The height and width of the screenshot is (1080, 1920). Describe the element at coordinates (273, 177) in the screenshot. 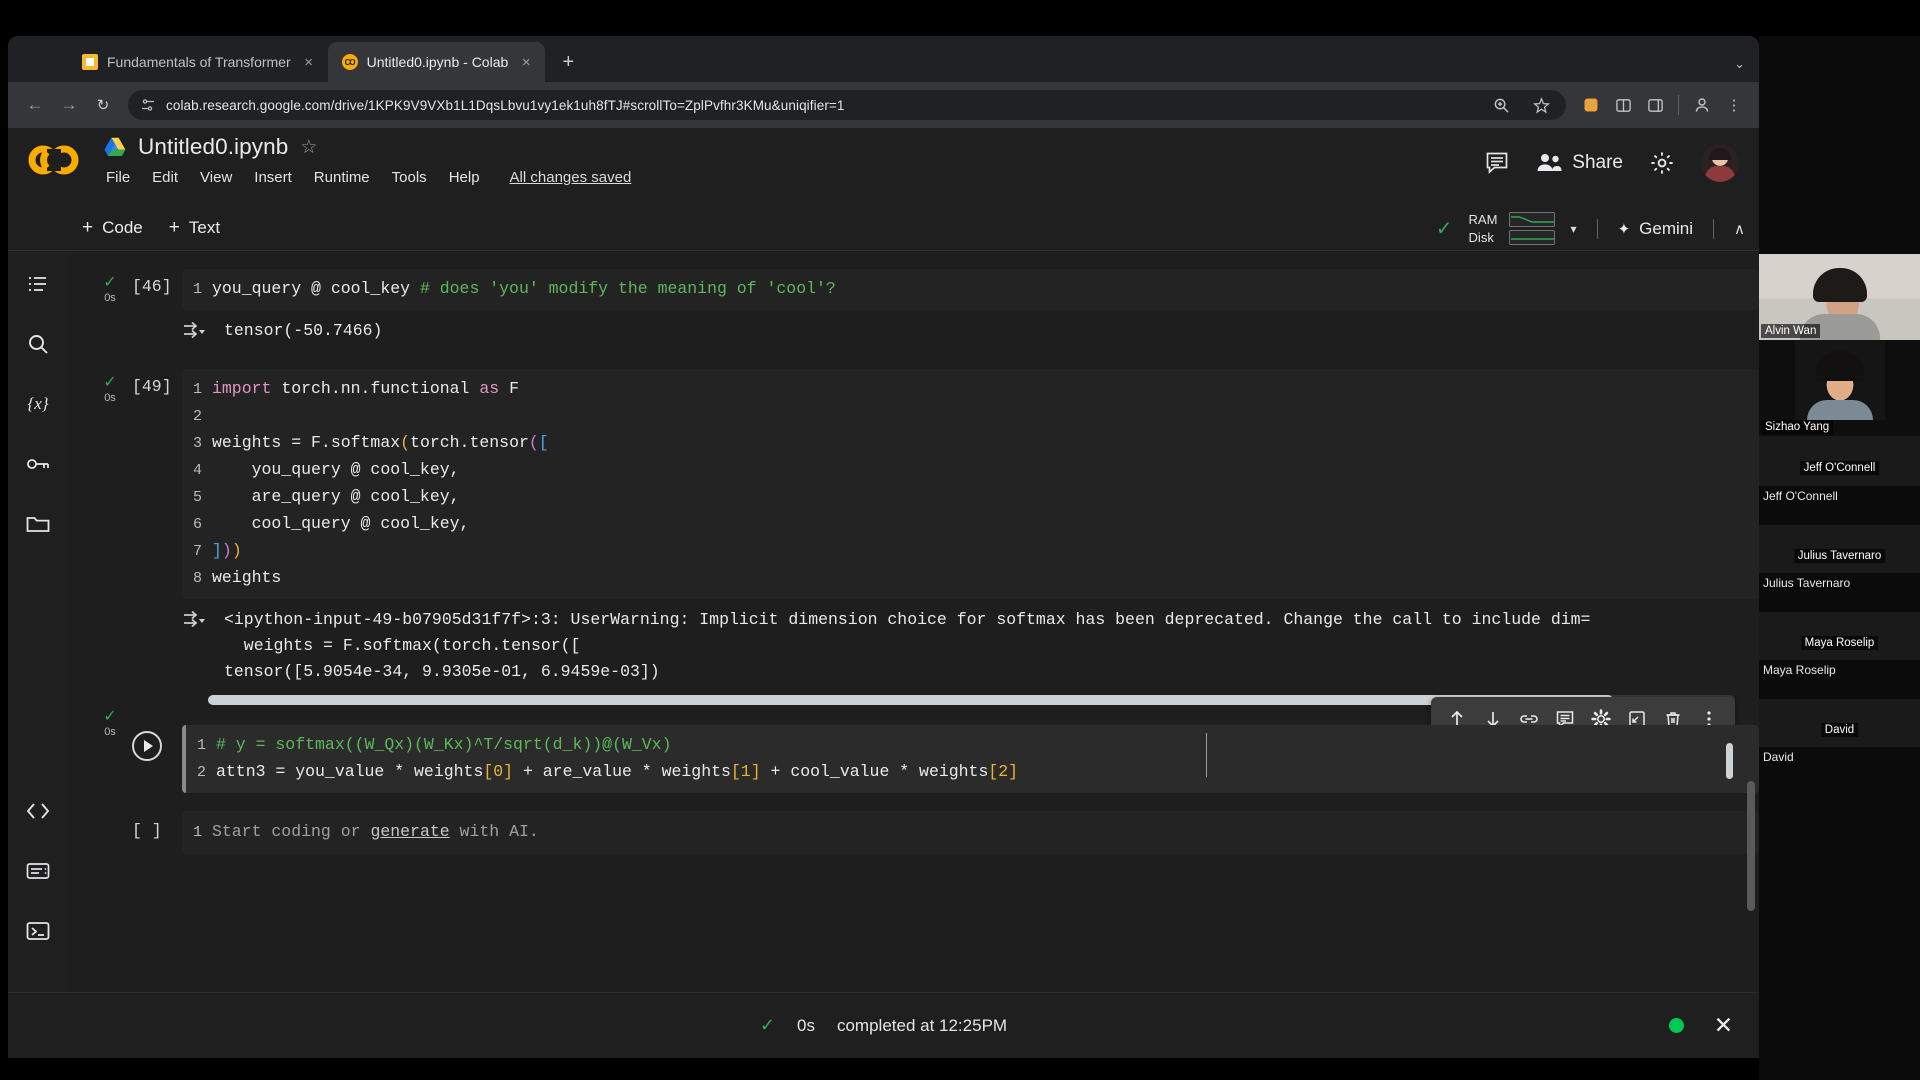

I see `menu-insert: Insert` at that location.